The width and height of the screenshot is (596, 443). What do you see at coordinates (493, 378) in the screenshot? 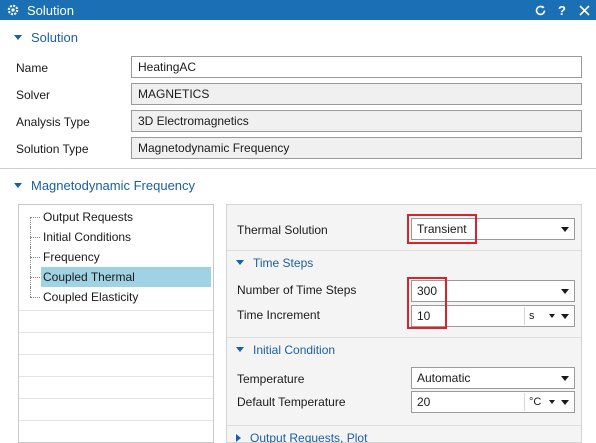
I see `temperature-select: Automatic` at bounding box center [493, 378].